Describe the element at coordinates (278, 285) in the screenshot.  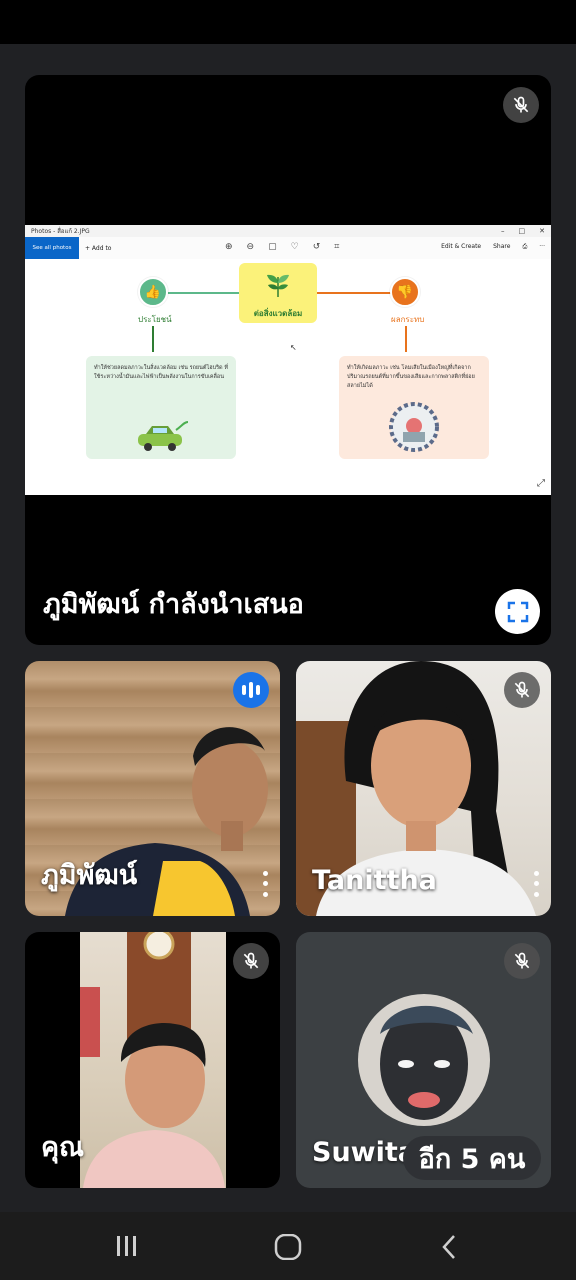
I see `leaf-icon` at that location.